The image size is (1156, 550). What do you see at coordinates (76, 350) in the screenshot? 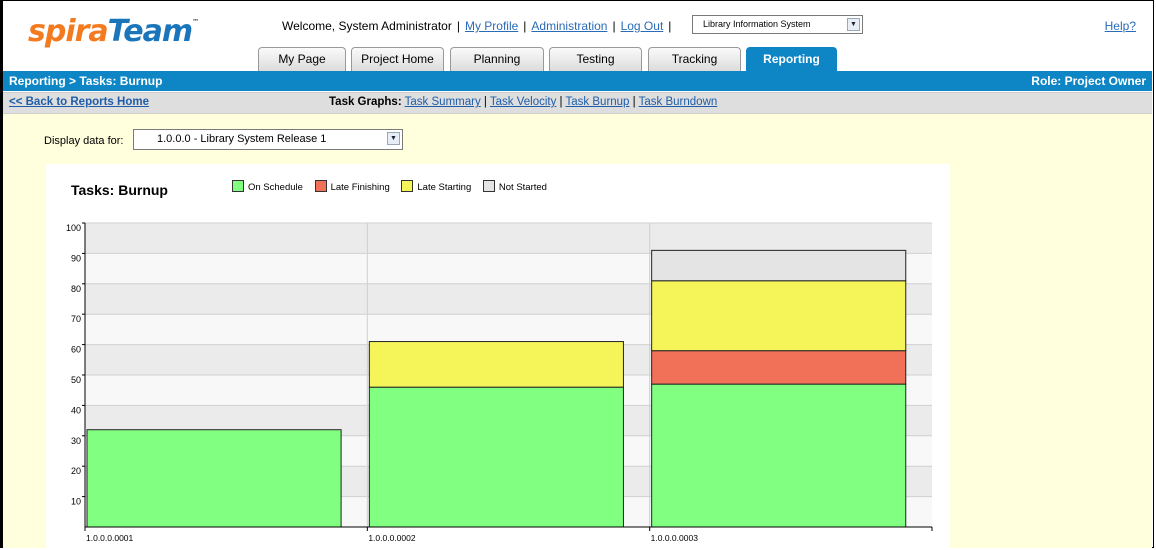
I see `y-tick-label: 60` at bounding box center [76, 350].